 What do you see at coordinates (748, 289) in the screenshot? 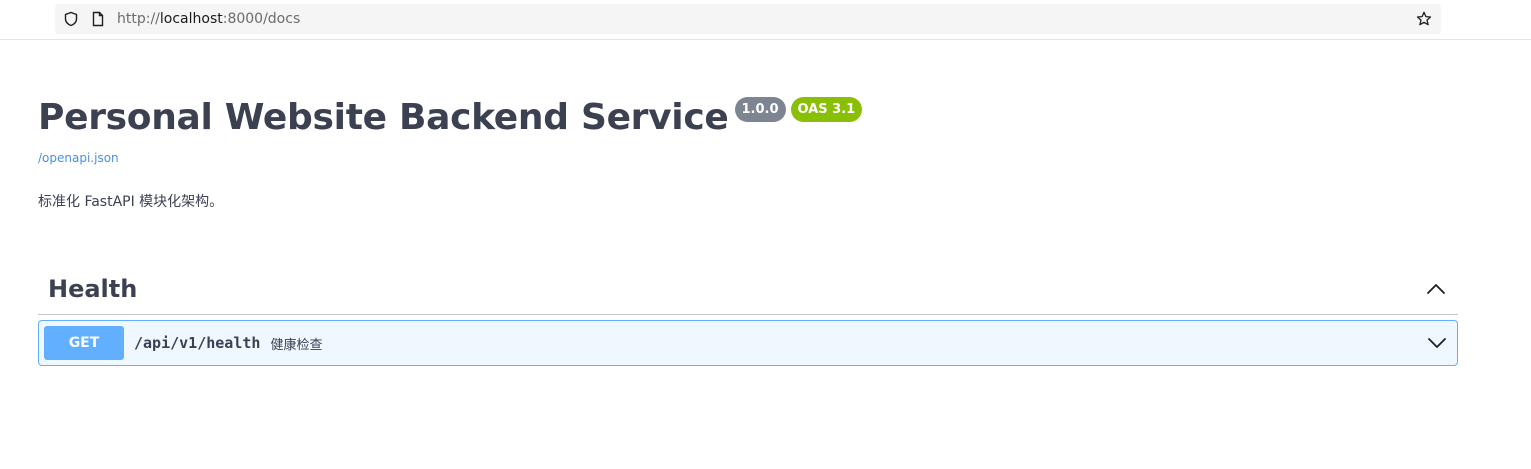
I see `tag-header: Health` at bounding box center [748, 289].